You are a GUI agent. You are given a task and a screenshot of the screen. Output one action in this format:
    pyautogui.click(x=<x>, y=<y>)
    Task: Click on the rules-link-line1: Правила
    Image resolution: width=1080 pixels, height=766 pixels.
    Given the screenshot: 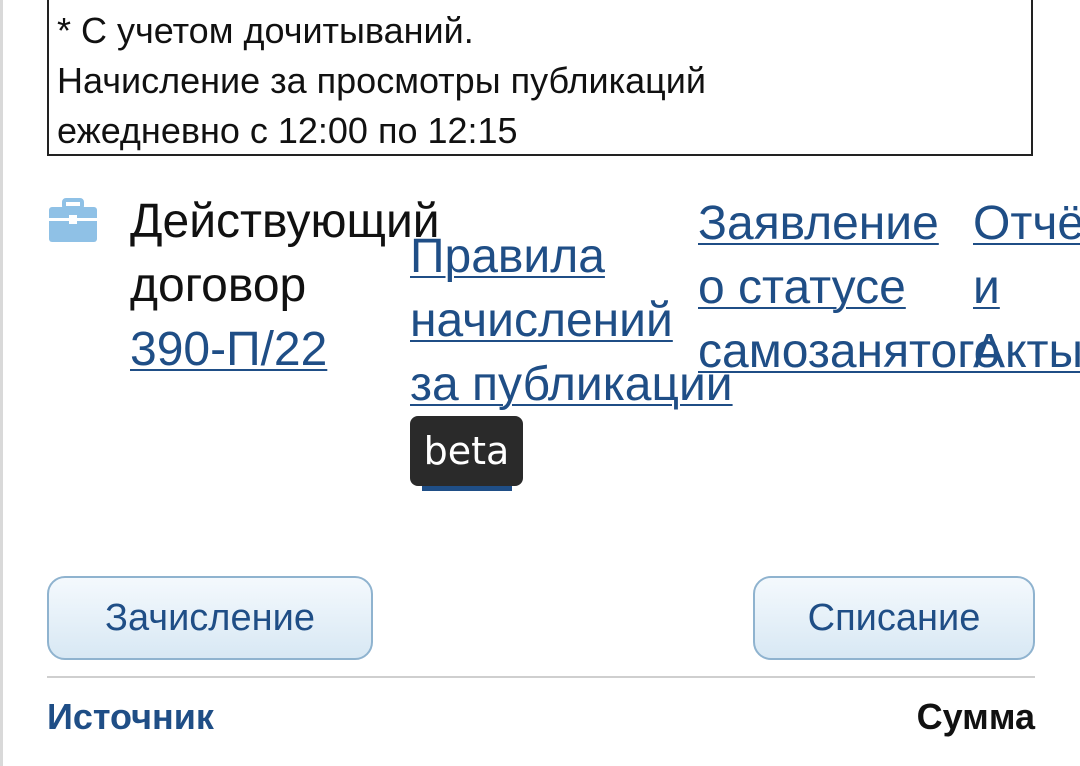 What is the action you would take?
    pyautogui.click(x=507, y=256)
    